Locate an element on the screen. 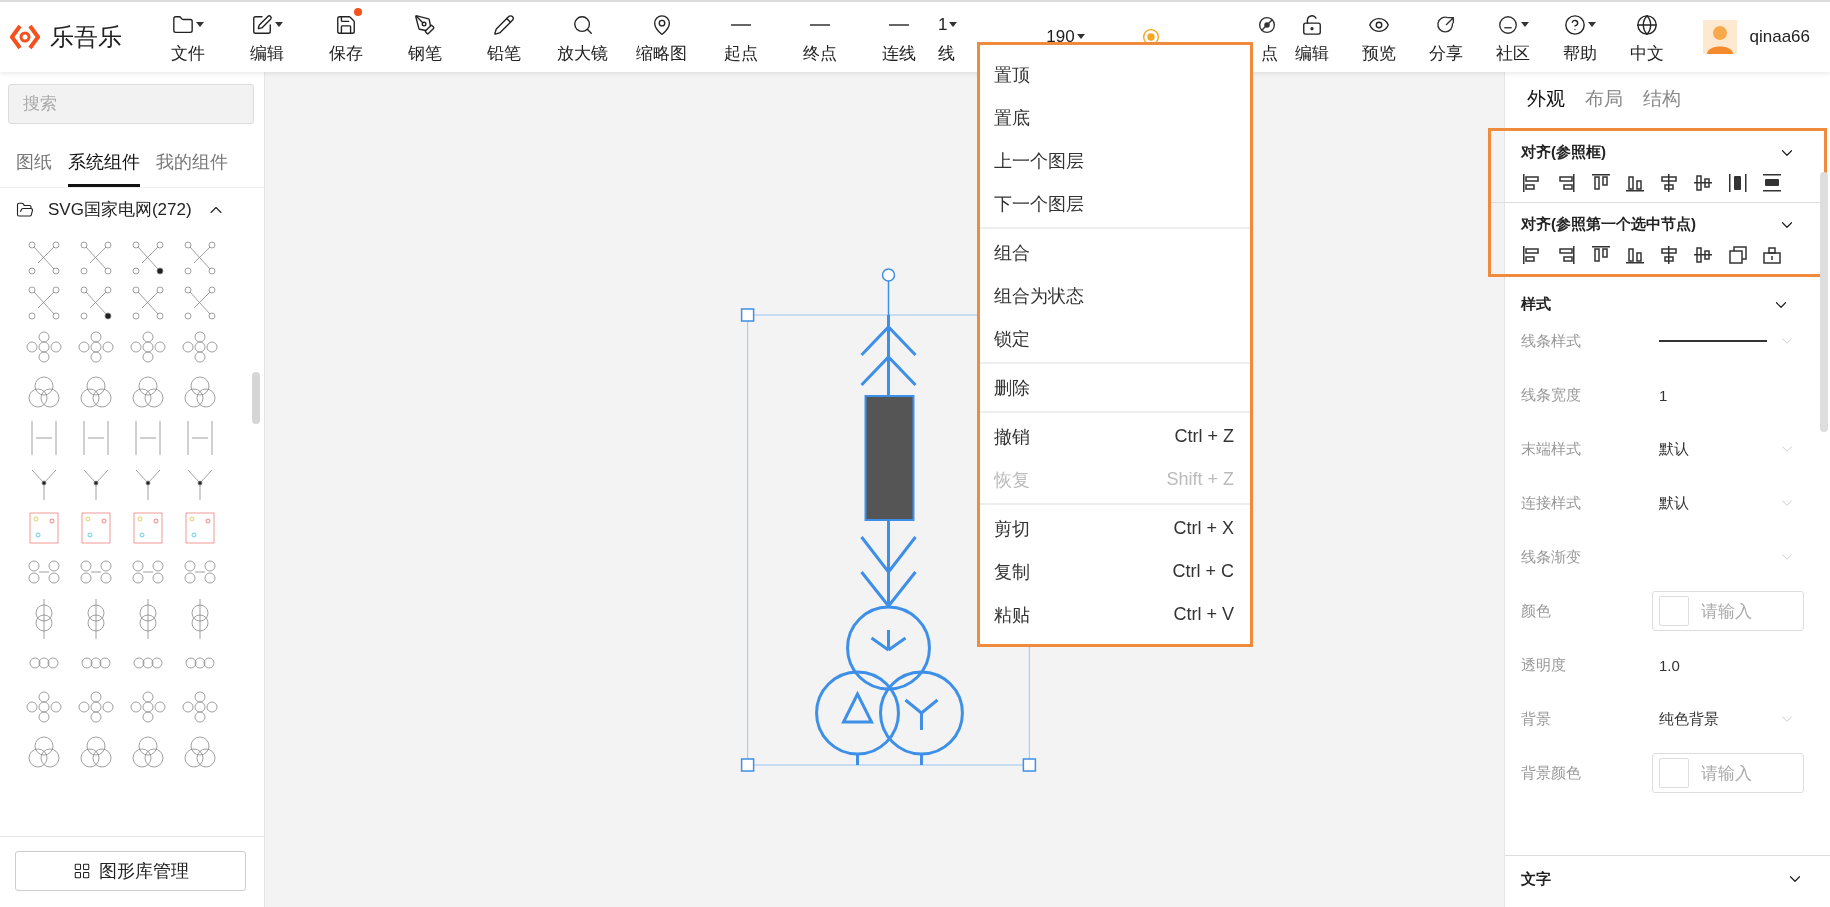 The height and width of the screenshot is (907, 1830). property-label: 末端样式 is located at coordinates (1551, 449).